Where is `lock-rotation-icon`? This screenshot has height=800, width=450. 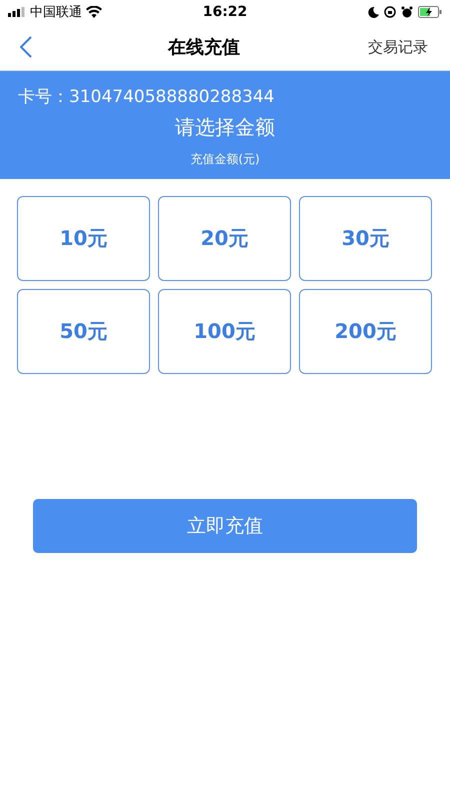 lock-rotation-icon is located at coordinates (390, 12).